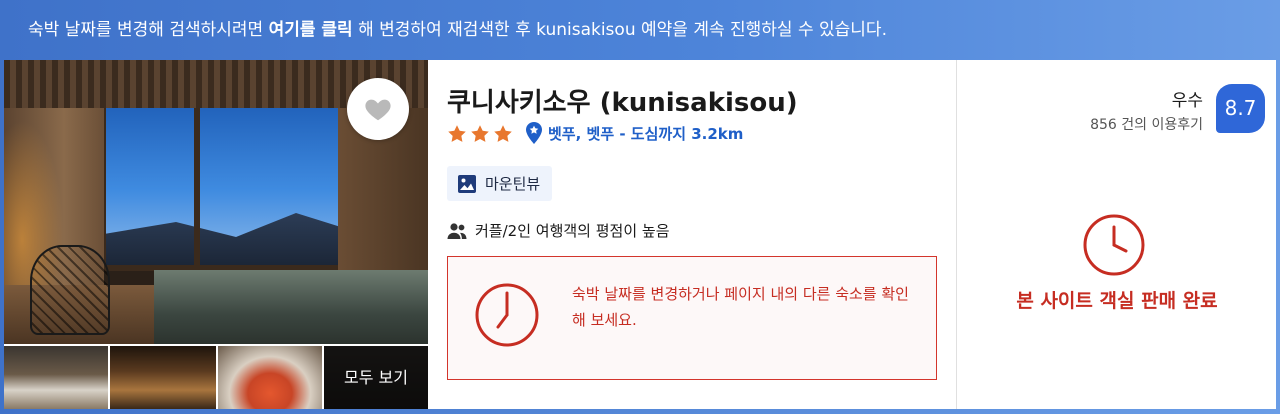 The height and width of the screenshot is (414, 1280). I want to click on thumbnail-lounge, so click(163, 377).